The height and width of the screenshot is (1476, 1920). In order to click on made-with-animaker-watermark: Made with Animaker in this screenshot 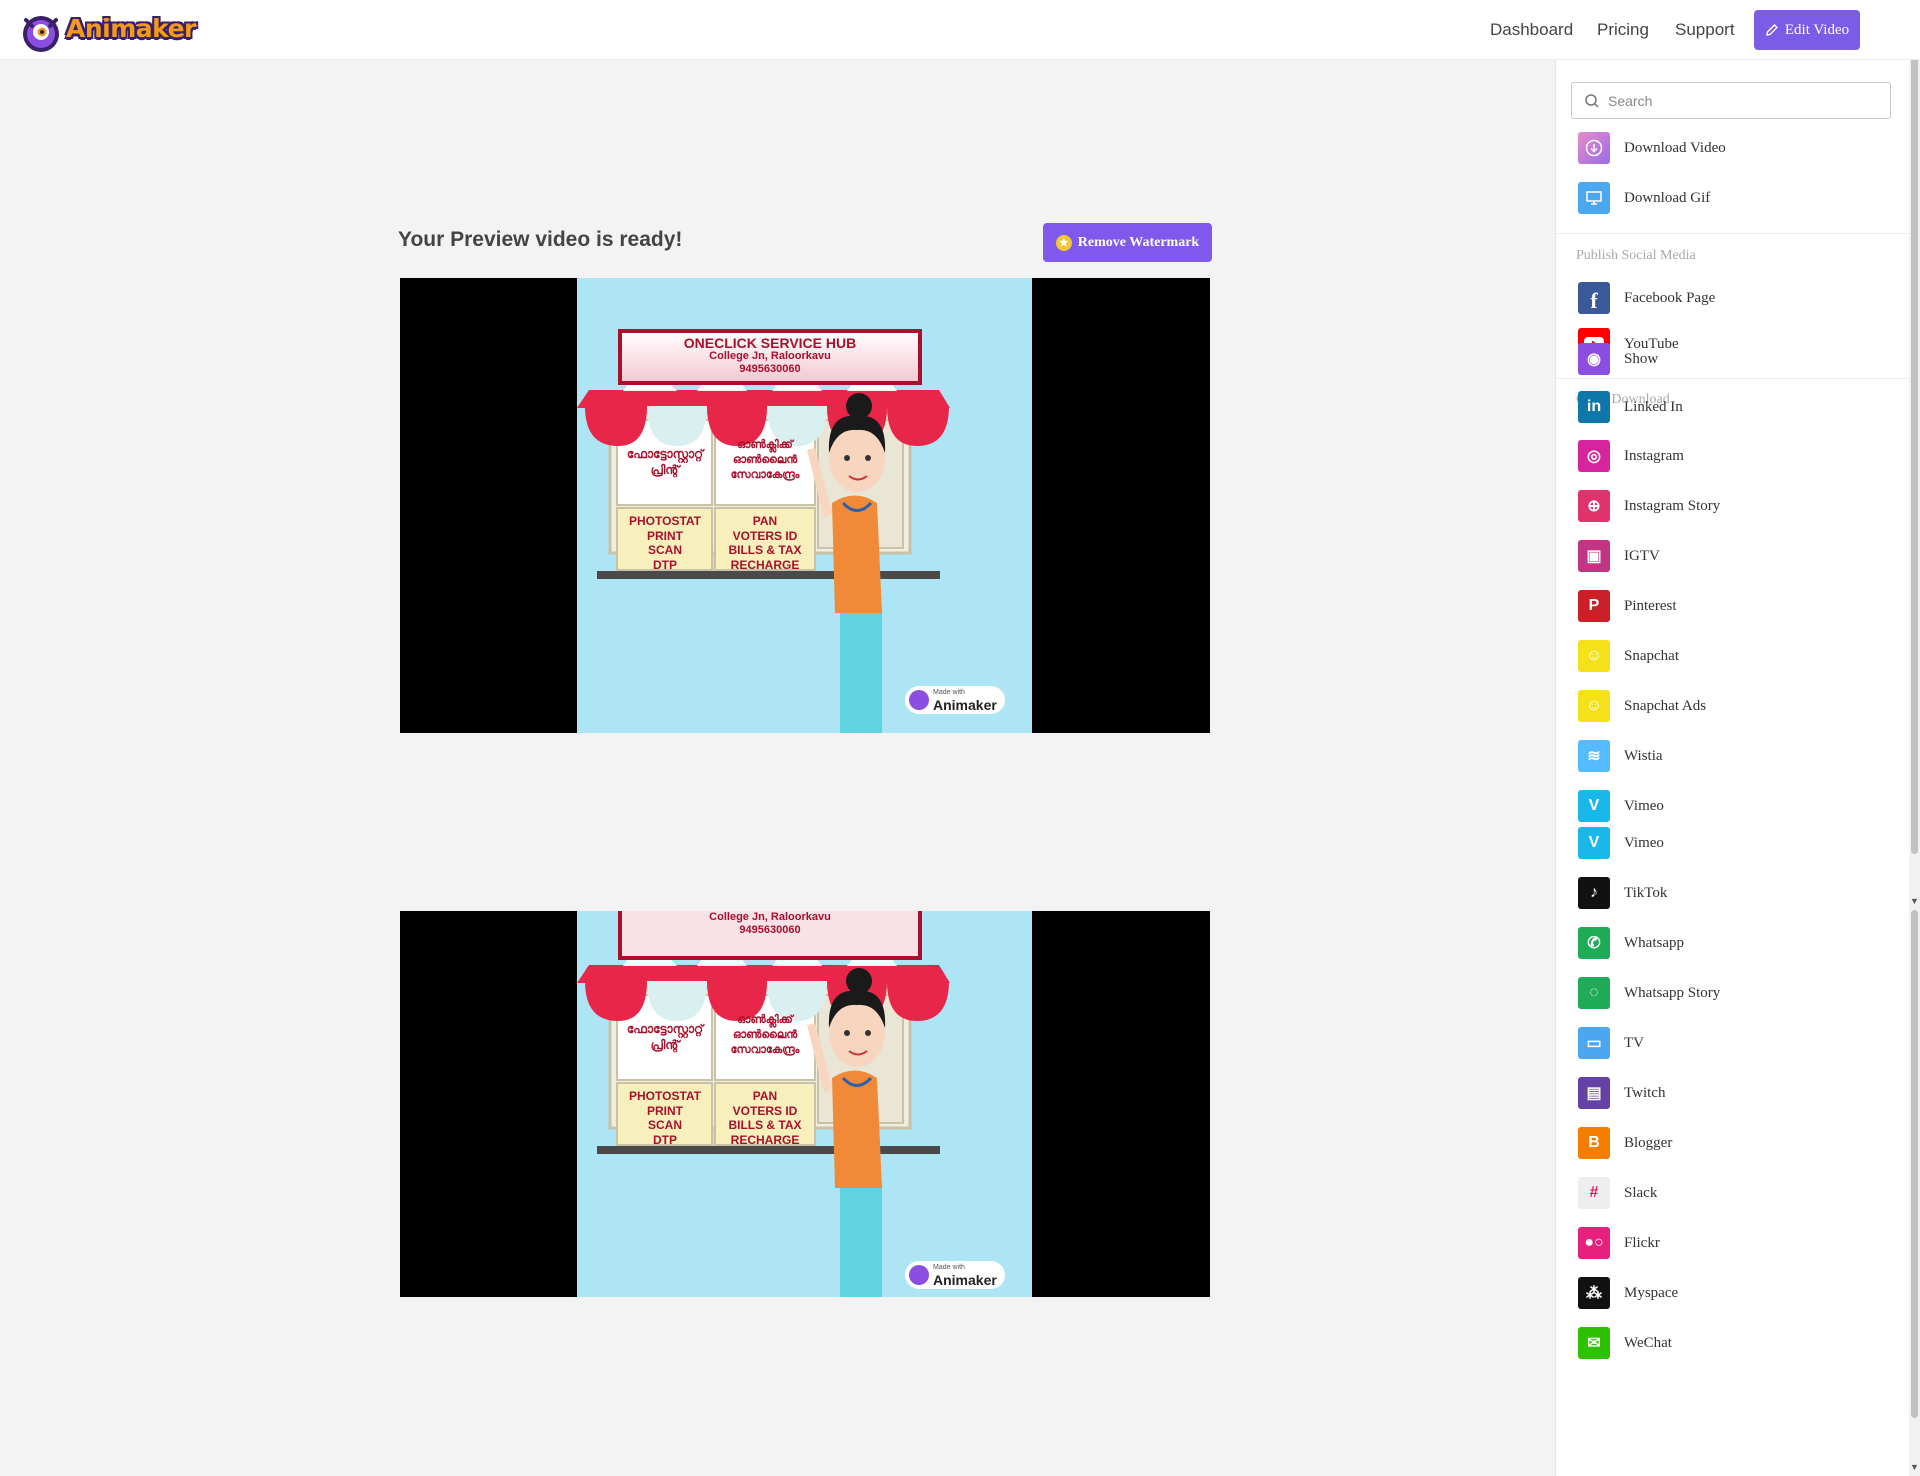, I will do `click(955, 700)`.